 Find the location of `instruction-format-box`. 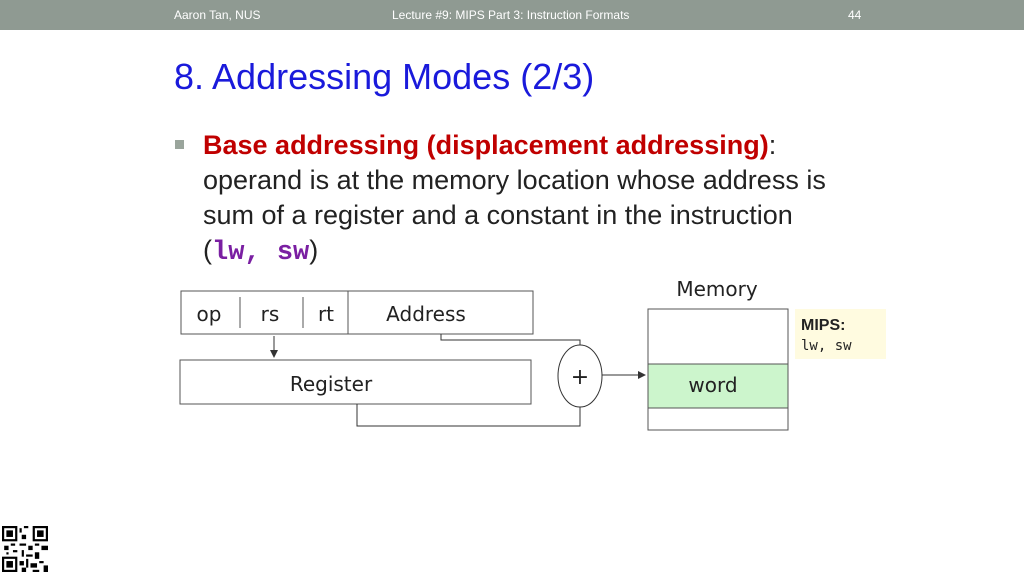

instruction-format-box is located at coordinates (357, 312).